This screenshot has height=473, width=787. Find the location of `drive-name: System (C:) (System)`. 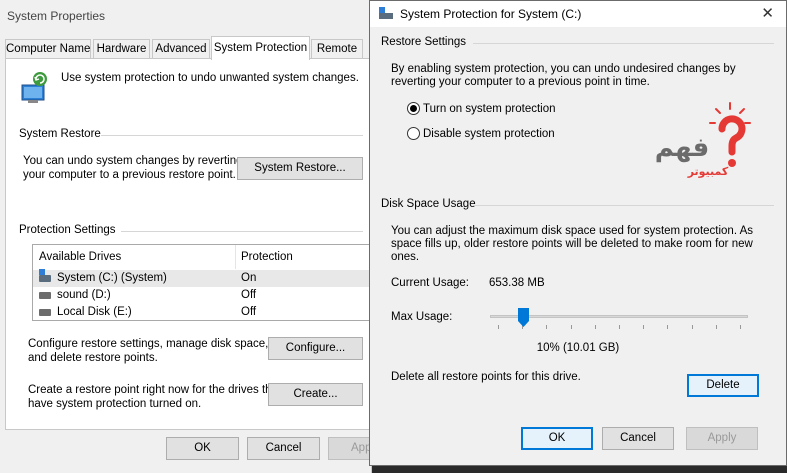

drive-name: System (C:) (System) is located at coordinates (112, 278).